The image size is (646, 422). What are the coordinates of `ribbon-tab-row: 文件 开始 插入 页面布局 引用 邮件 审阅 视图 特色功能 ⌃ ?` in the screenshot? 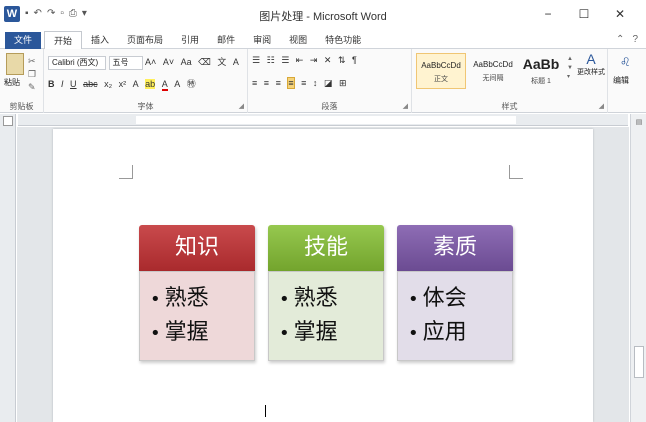 It's located at (323, 40).